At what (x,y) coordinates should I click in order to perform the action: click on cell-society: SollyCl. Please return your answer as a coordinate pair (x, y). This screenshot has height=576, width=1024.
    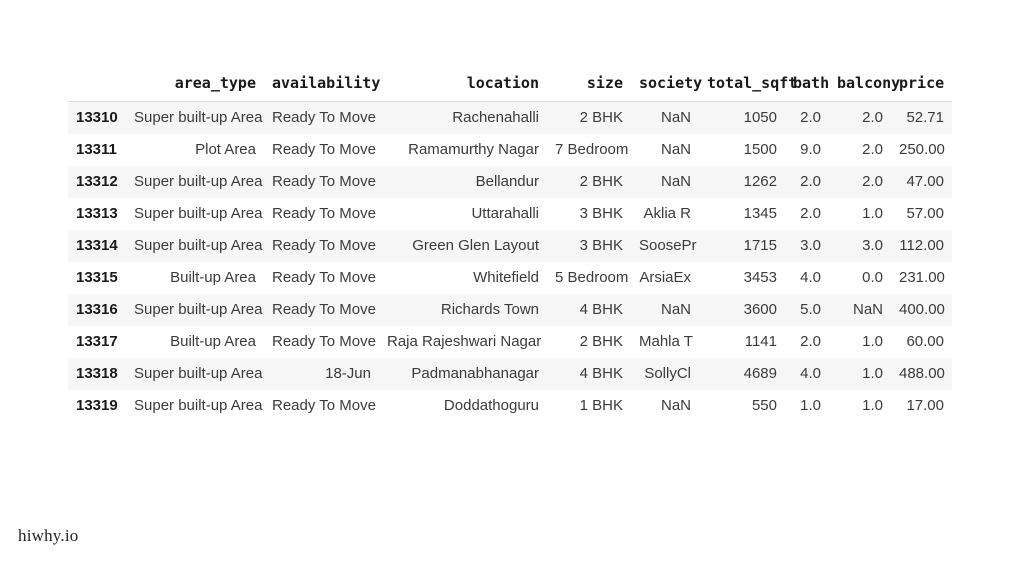
    Looking at the image, I should click on (667, 373).